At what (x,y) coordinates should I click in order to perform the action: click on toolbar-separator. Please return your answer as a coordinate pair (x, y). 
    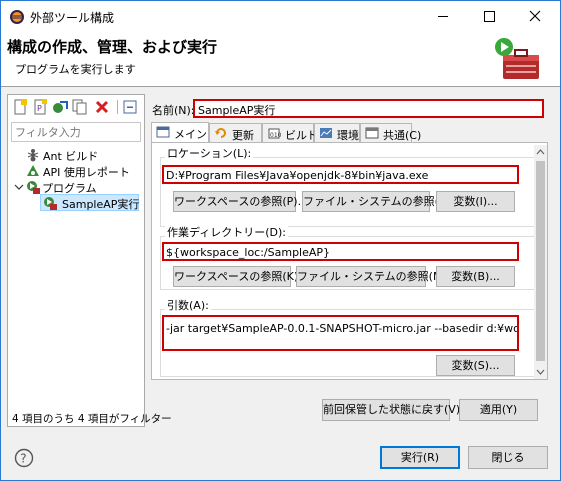
    Looking at the image, I should click on (117, 107).